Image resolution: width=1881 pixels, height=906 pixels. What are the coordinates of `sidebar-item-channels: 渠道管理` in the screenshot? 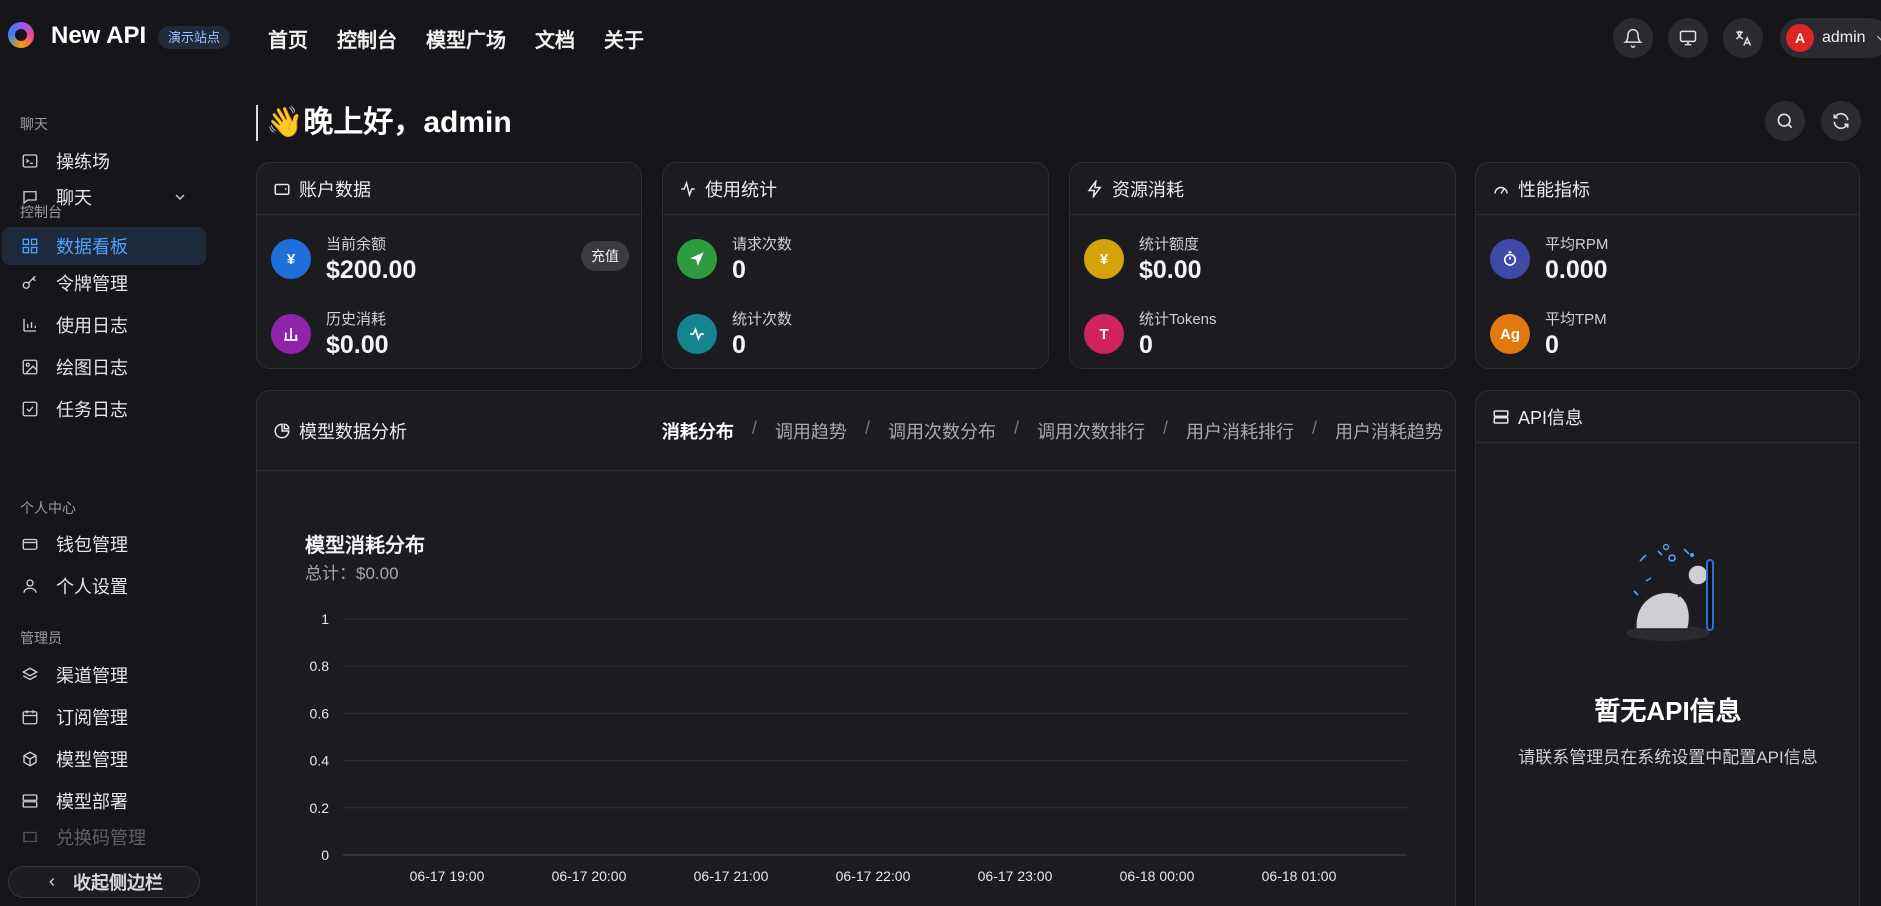 It's located at (104, 675).